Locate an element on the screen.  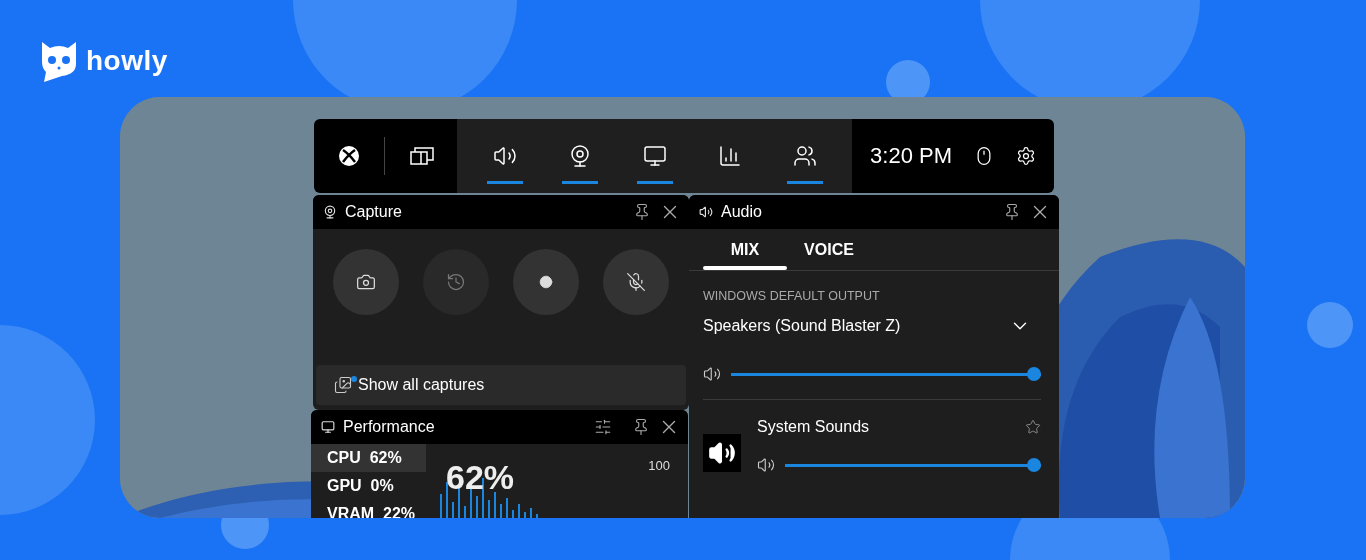
settings-icon is located at coordinates (1026, 156).